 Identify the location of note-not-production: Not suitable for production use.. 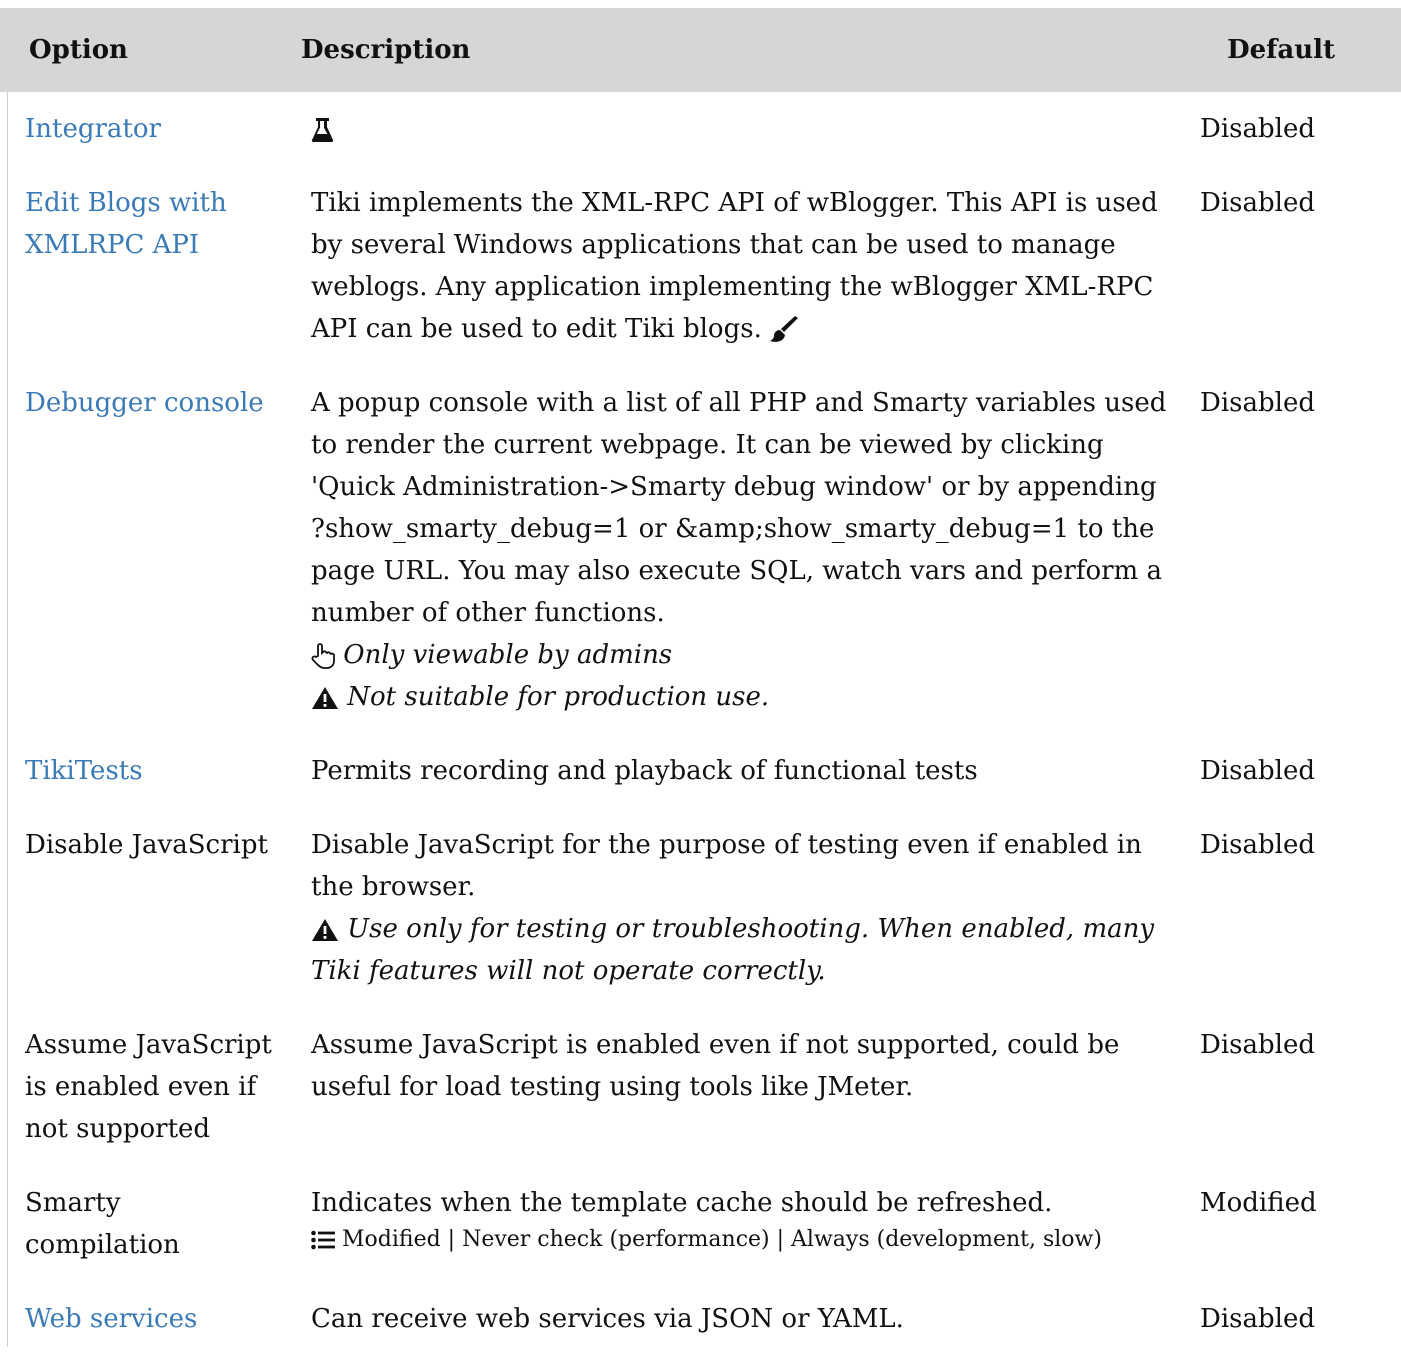
(740, 697).